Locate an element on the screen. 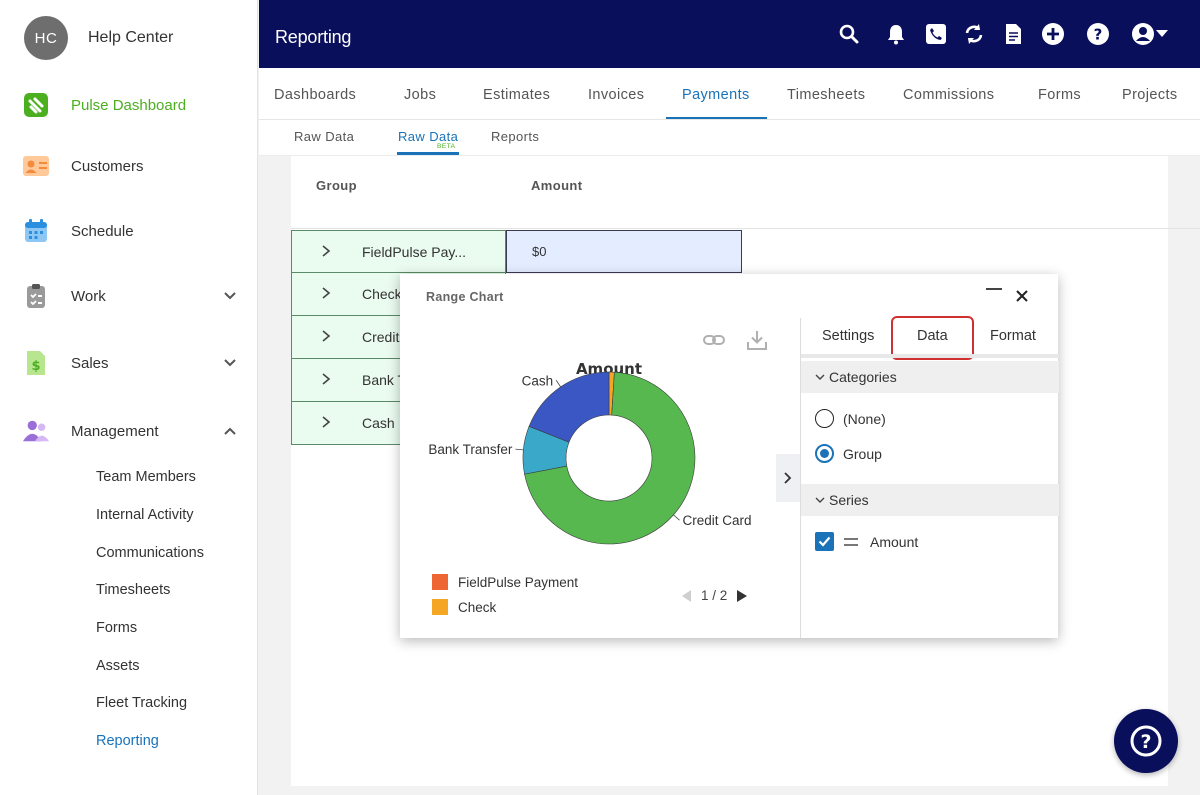 This screenshot has width=1200, height=795. category-option-group: Group is located at coordinates (848, 453).